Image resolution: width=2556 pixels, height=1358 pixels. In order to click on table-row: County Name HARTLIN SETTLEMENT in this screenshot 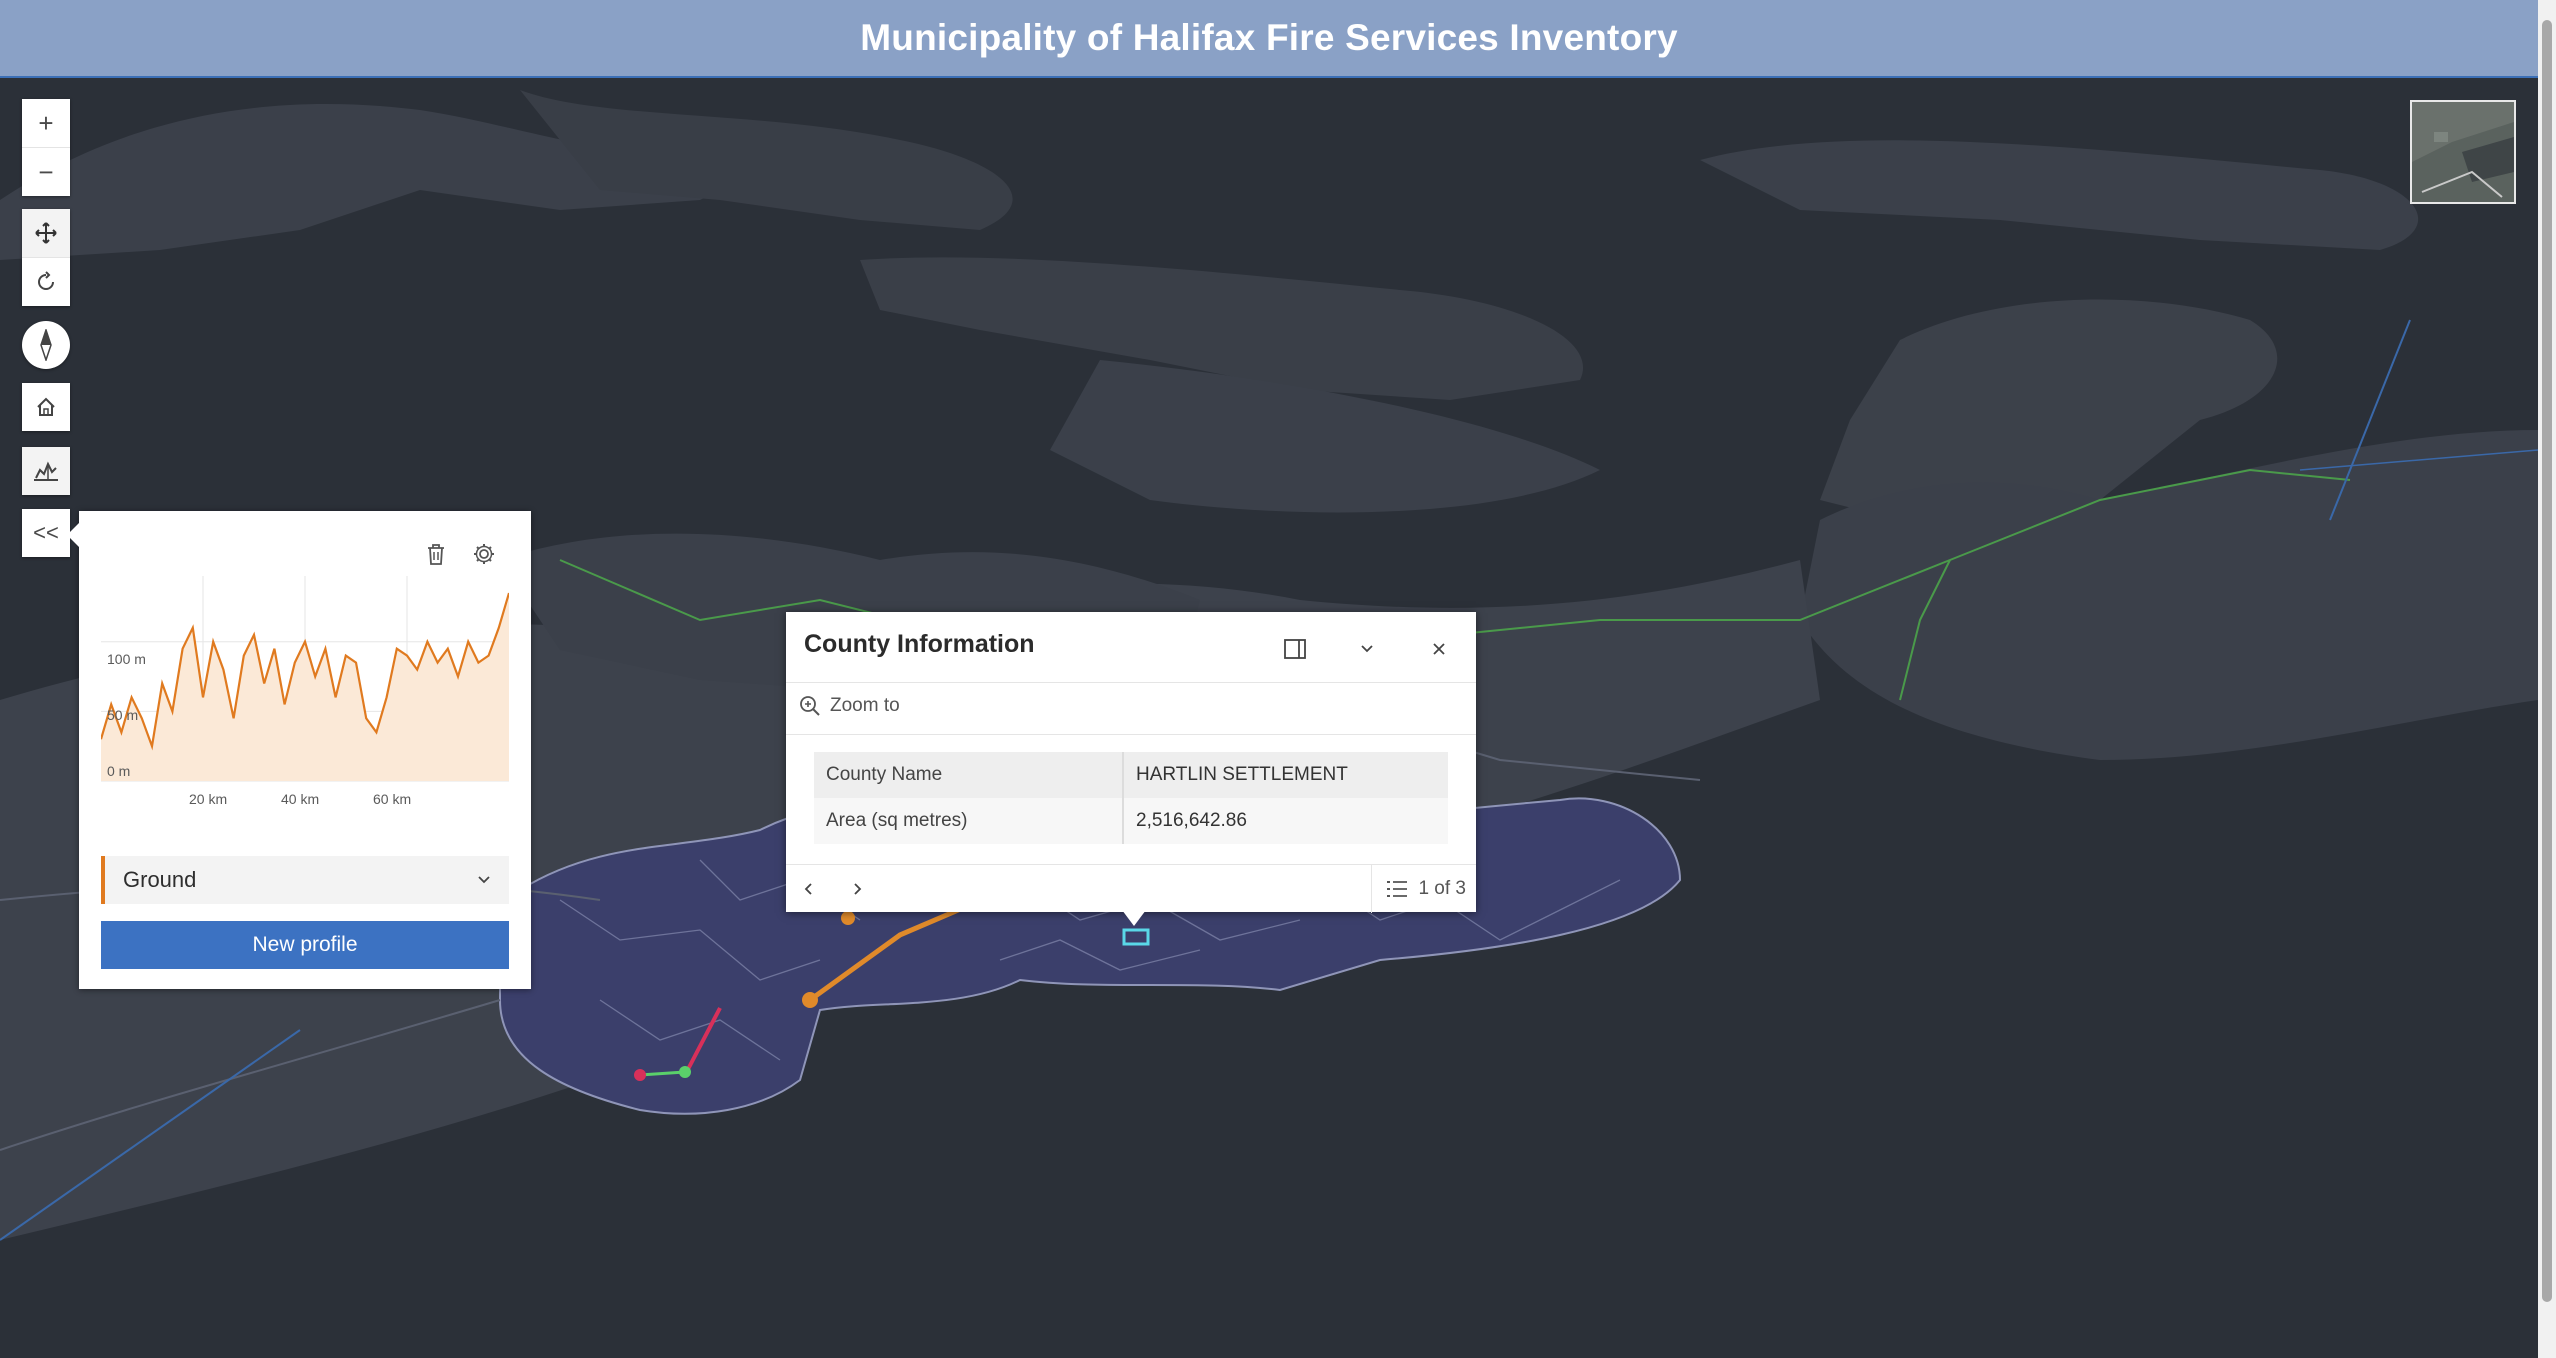, I will do `click(1131, 775)`.